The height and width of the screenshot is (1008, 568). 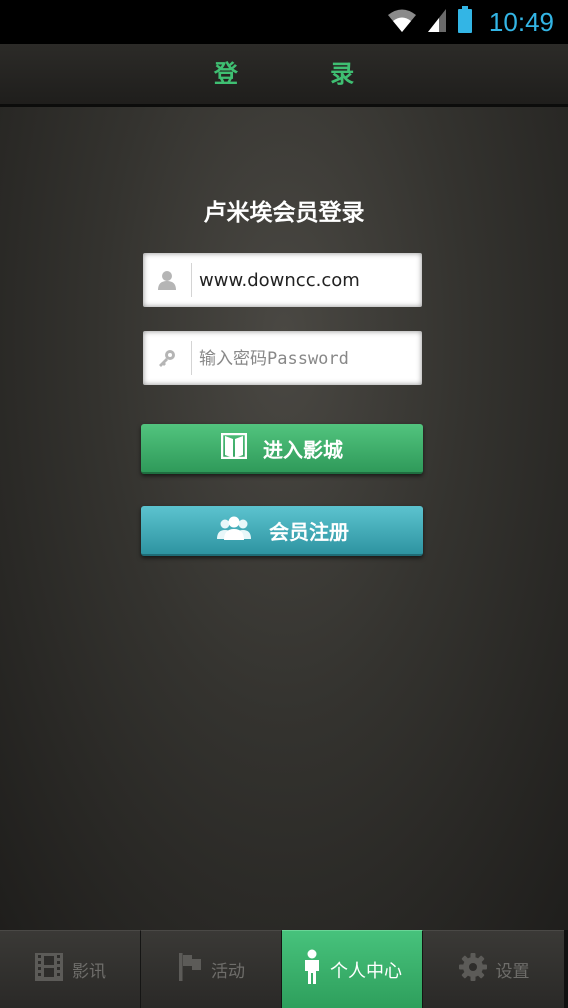 I want to click on user-icon, so click(x=167, y=280).